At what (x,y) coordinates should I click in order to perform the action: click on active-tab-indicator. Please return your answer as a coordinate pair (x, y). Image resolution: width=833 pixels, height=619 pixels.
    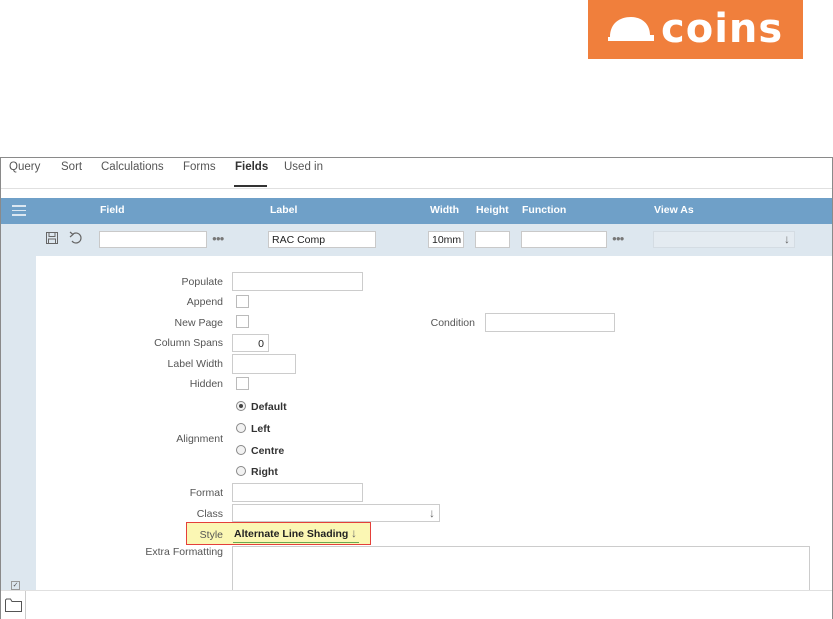
    Looking at the image, I should click on (250, 186).